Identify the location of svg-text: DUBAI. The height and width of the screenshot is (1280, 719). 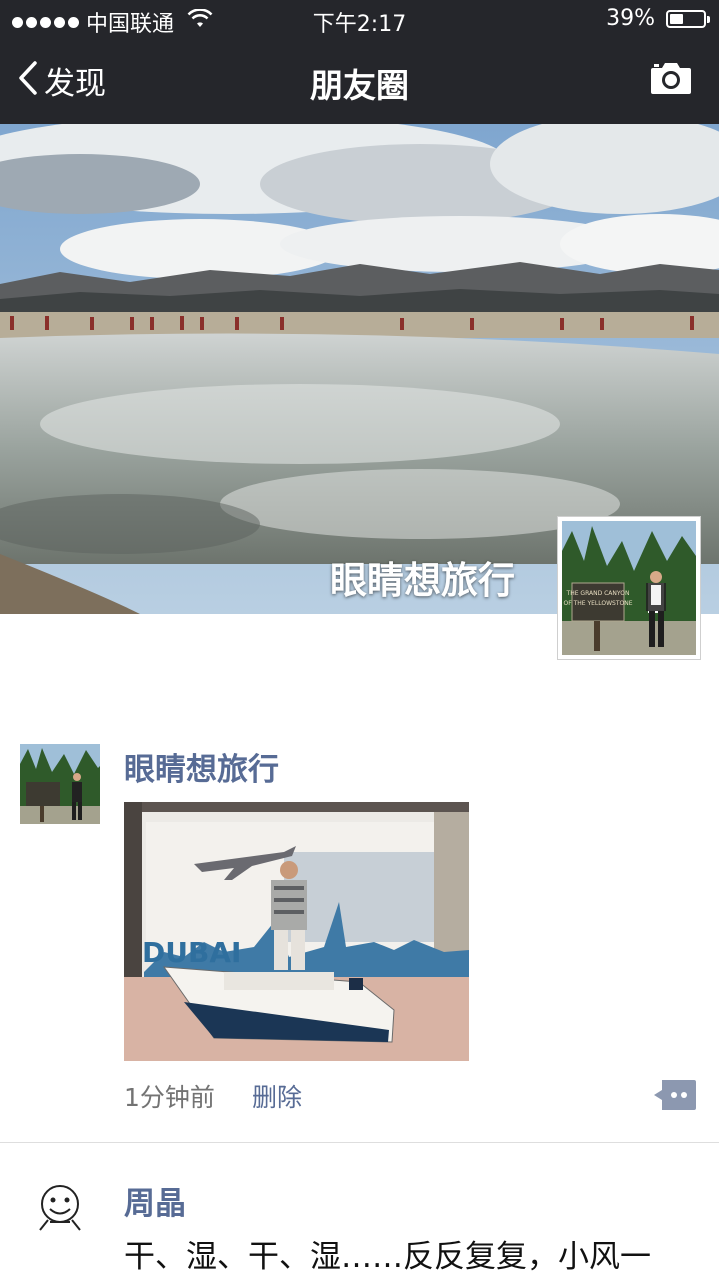
(191, 952).